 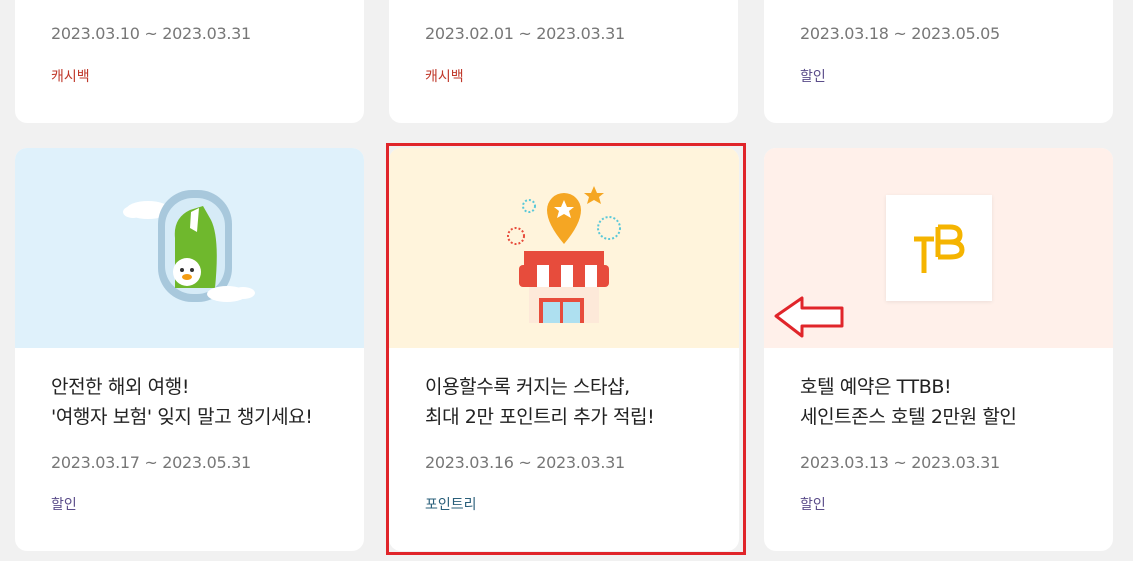 I want to click on event-card-3: 2023.03.18 ~ 2023.05.05 할인, so click(x=938, y=61).